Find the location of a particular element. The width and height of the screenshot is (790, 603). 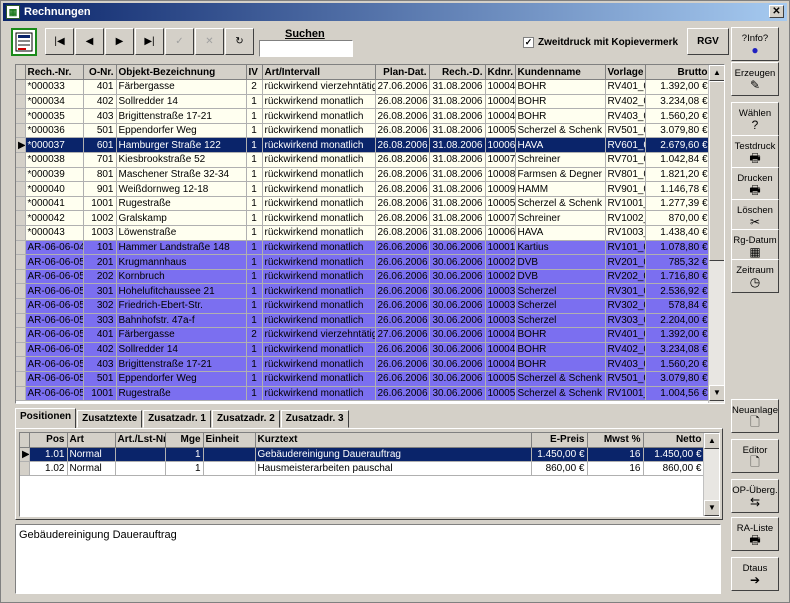

position-cell: 1.02 is located at coordinates (48, 468).